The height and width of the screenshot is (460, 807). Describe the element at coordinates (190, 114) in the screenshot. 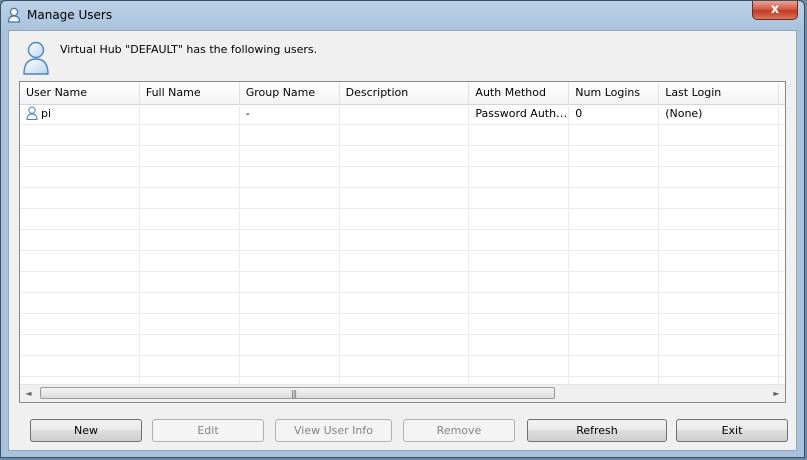

I see `cell-full-name` at that location.